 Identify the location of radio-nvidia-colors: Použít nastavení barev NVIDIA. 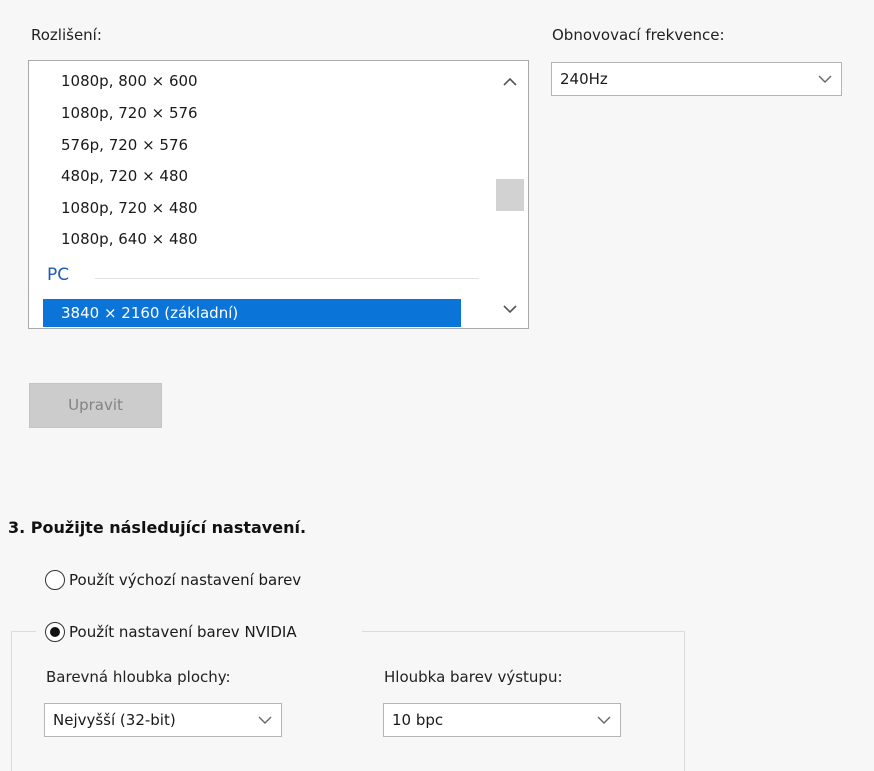
(171, 632).